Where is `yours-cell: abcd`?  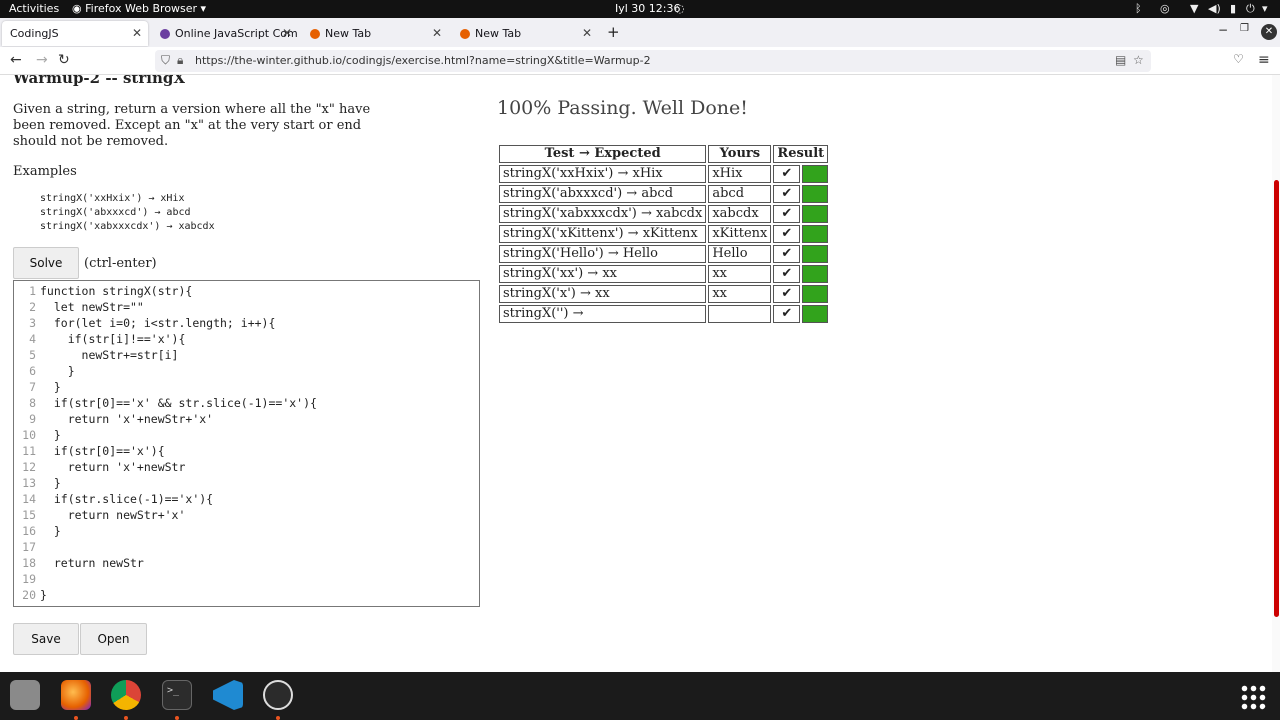
yours-cell: abcd is located at coordinates (740, 194).